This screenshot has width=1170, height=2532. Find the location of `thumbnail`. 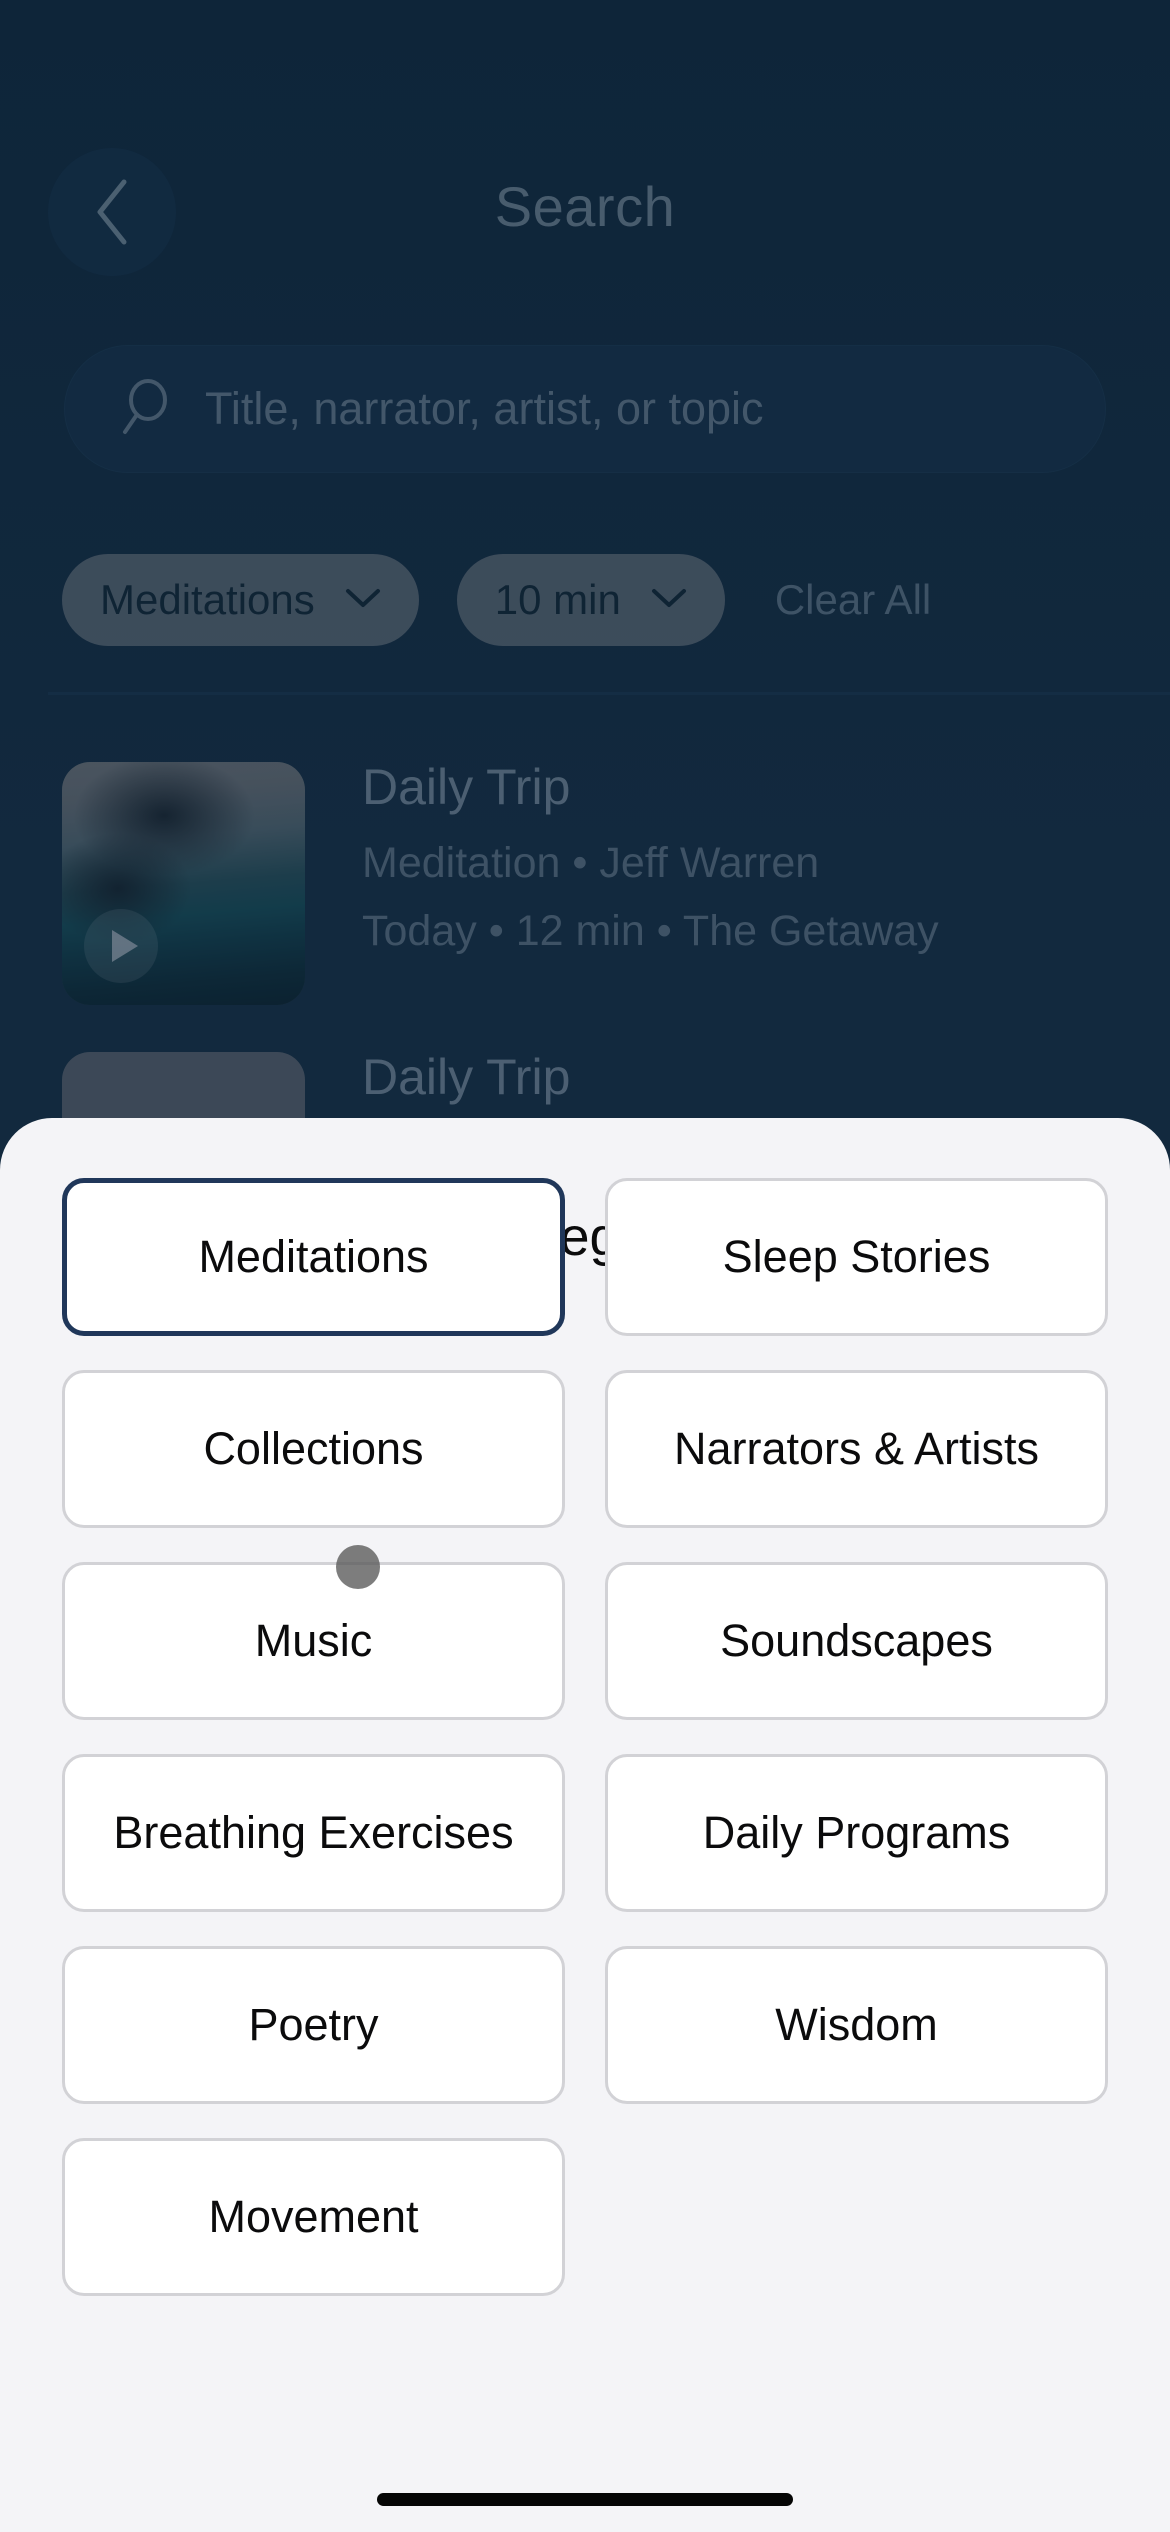

thumbnail is located at coordinates (183, 883).